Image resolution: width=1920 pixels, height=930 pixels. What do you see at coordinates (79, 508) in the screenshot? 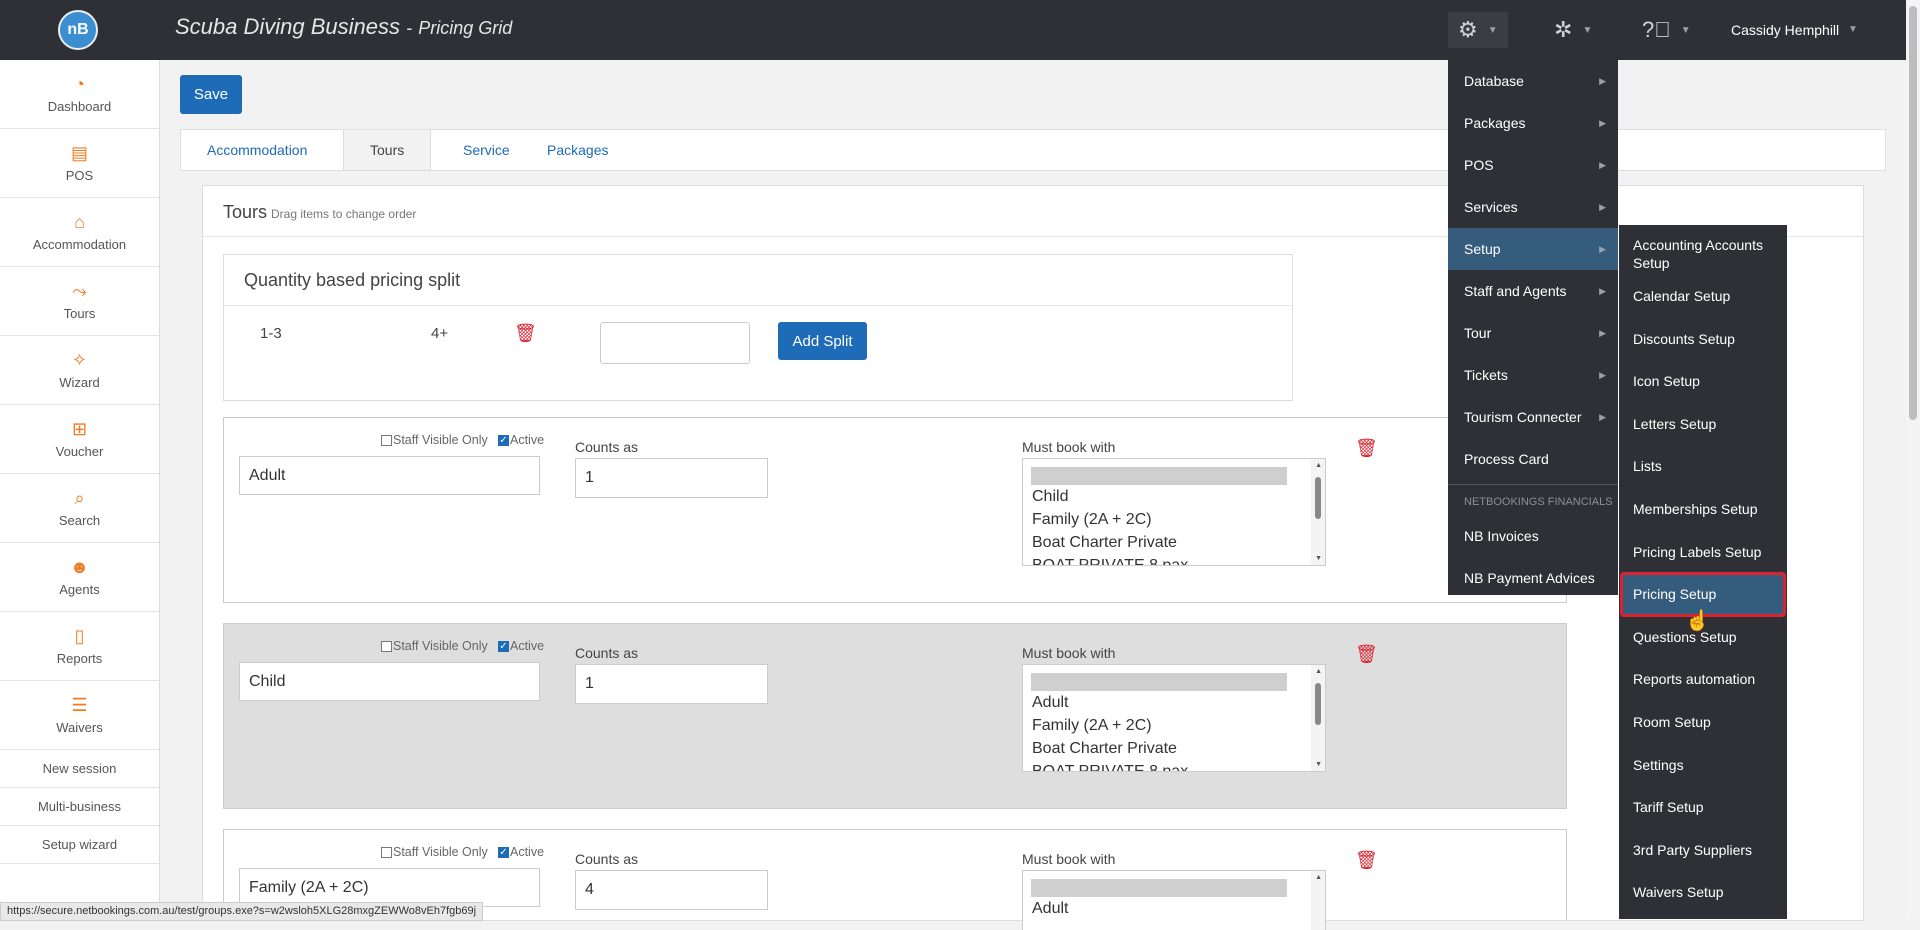
I see `sidebar-item-search: ⌕ Search` at bounding box center [79, 508].